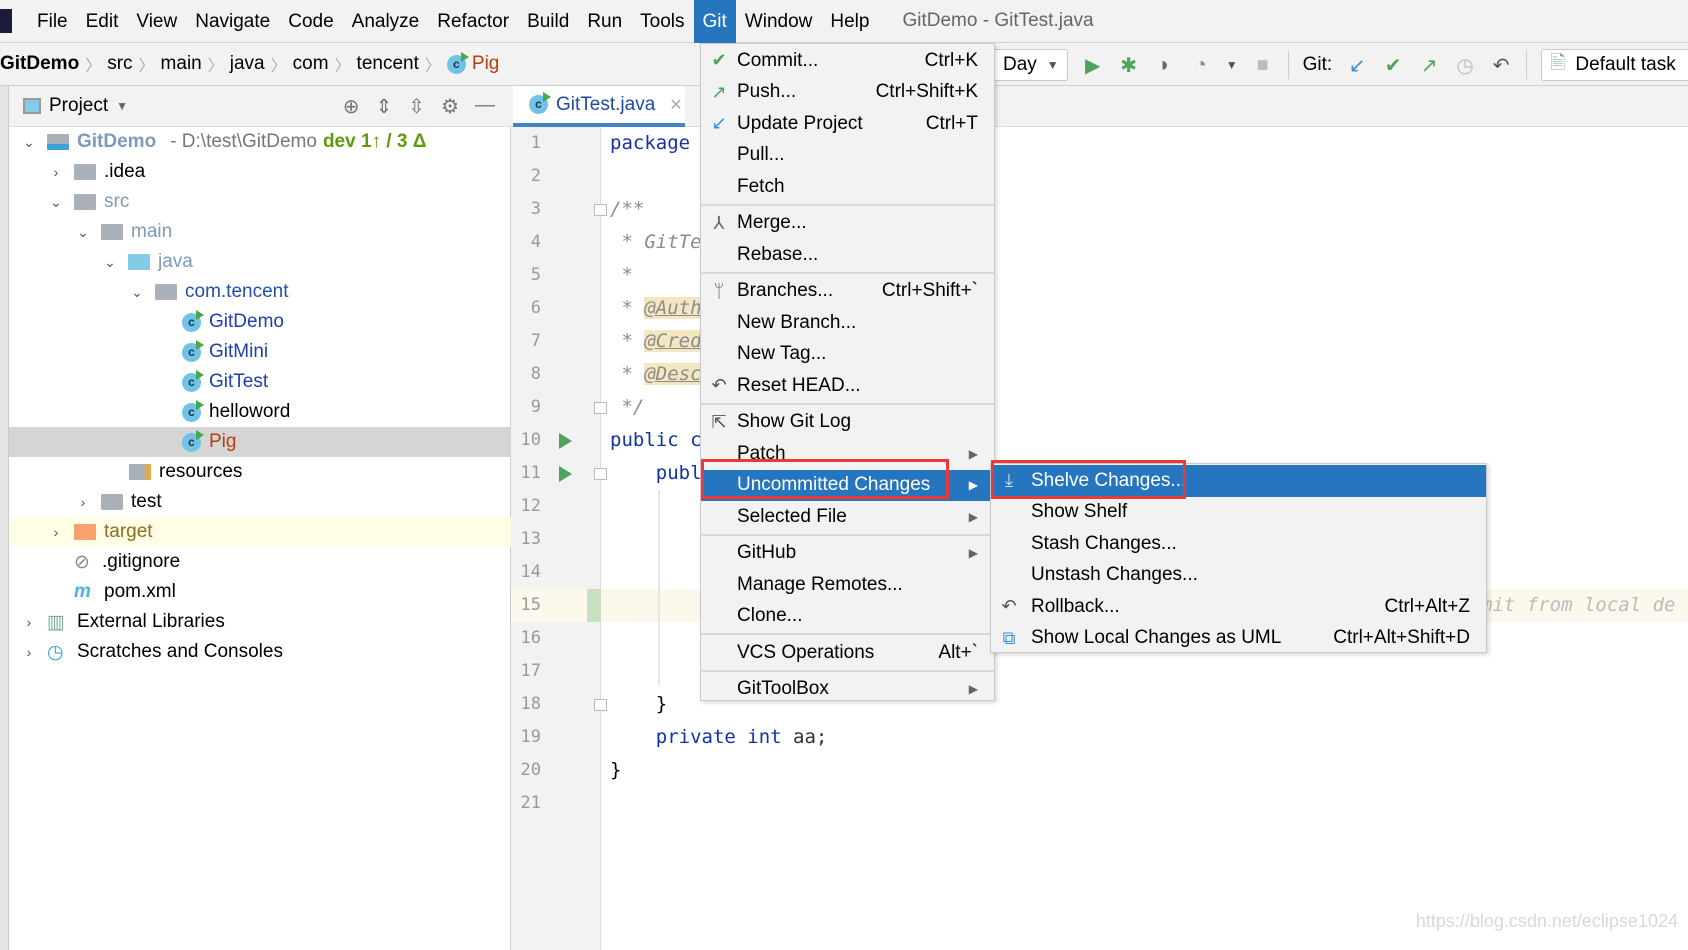 The height and width of the screenshot is (950, 1688). I want to click on breadcrumb-item: java, so click(247, 64).